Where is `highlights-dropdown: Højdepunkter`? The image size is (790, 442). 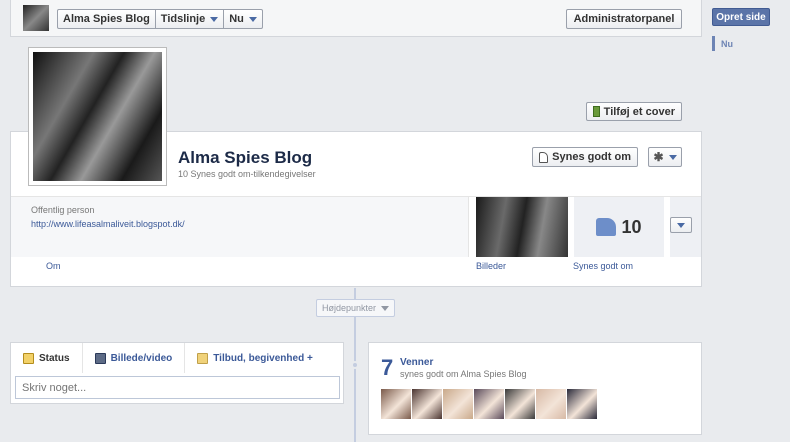 highlights-dropdown: Højdepunkter is located at coordinates (355, 308).